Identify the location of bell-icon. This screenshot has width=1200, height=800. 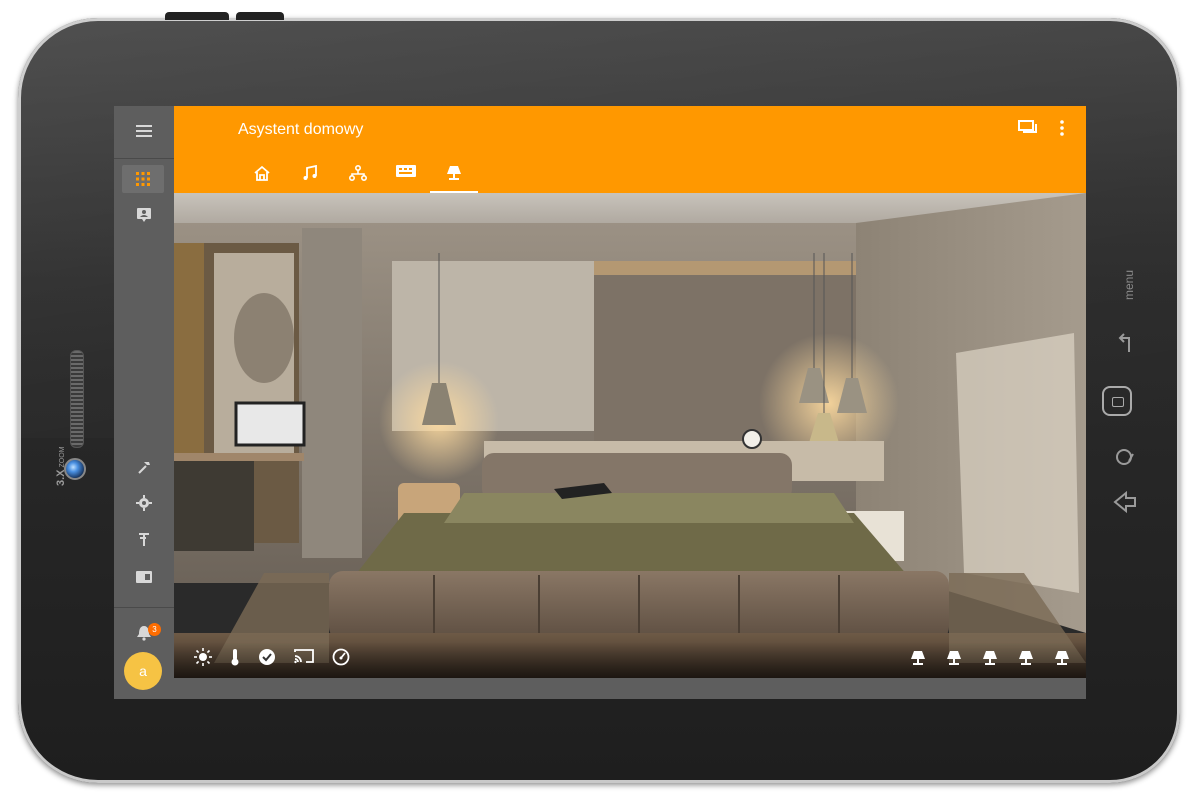
(144, 633).